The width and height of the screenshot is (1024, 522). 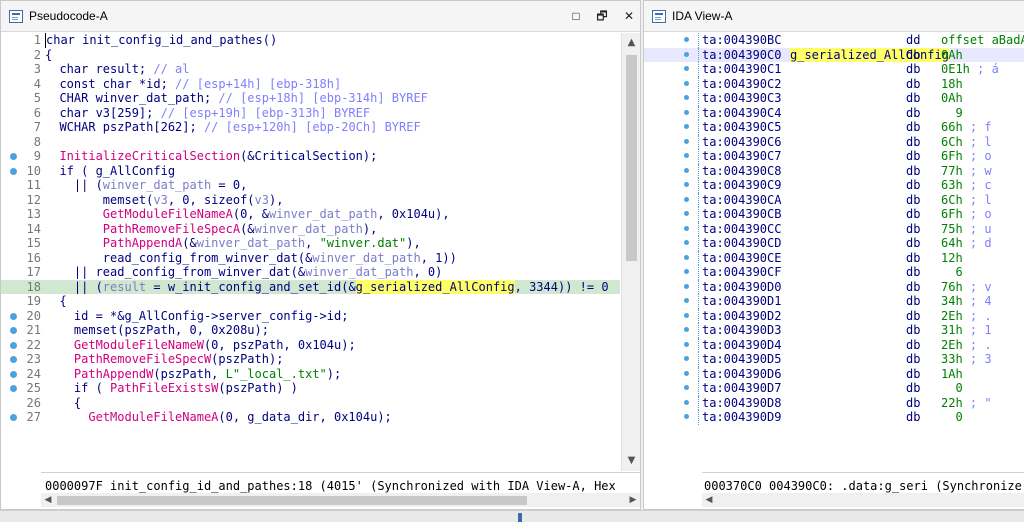 I want to click on disasm-value: 0, so click(x=951, y=417).